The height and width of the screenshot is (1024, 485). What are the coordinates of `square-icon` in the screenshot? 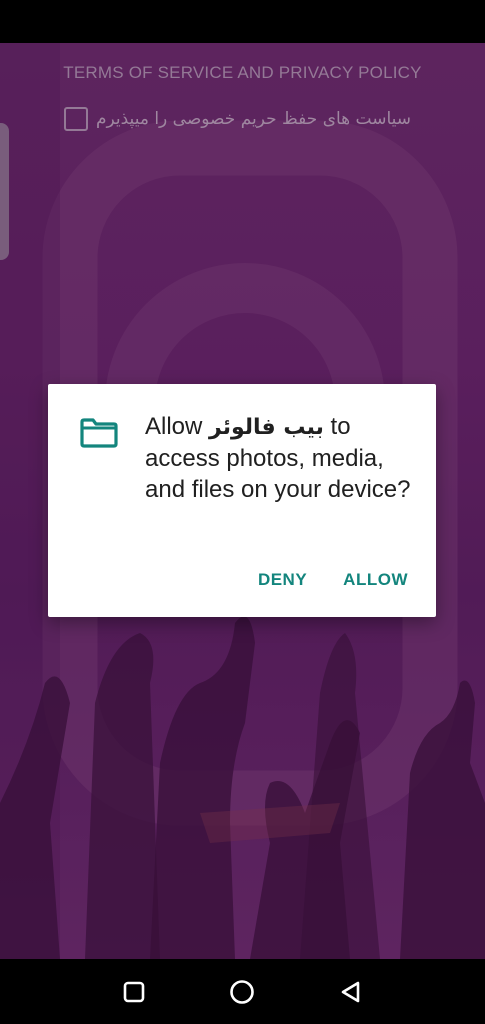 It's located at (134, 991).